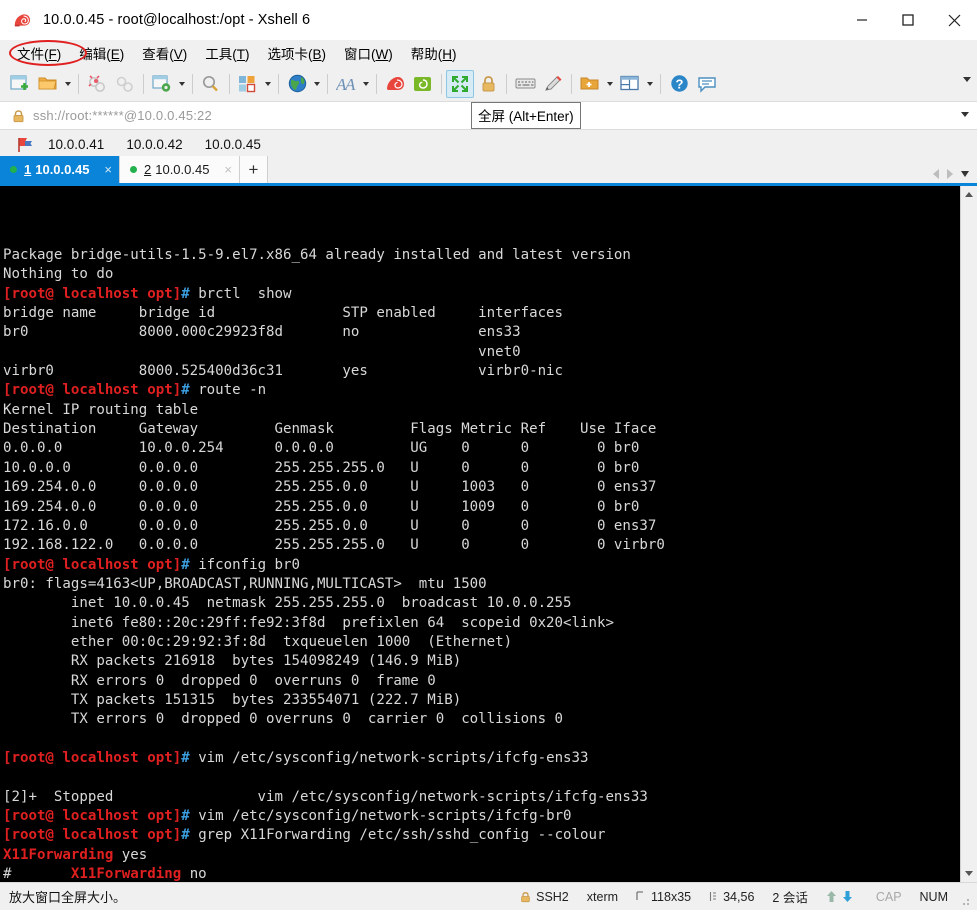 This screenshot has width=977, height=910. What do you see at coordinates (965, 900) in the screenshot?
I see `resize-grip` at bounding box center [965, 900].